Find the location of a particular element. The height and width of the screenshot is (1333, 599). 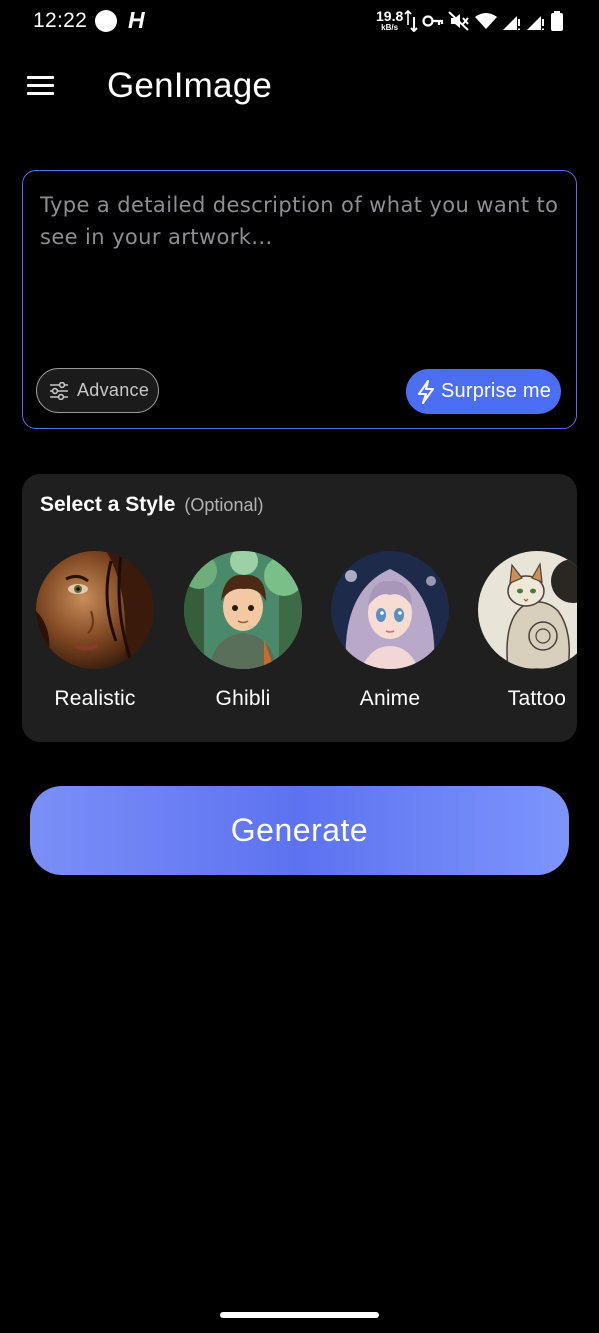

generate-button: Generate is located at coordinates (299, 830).